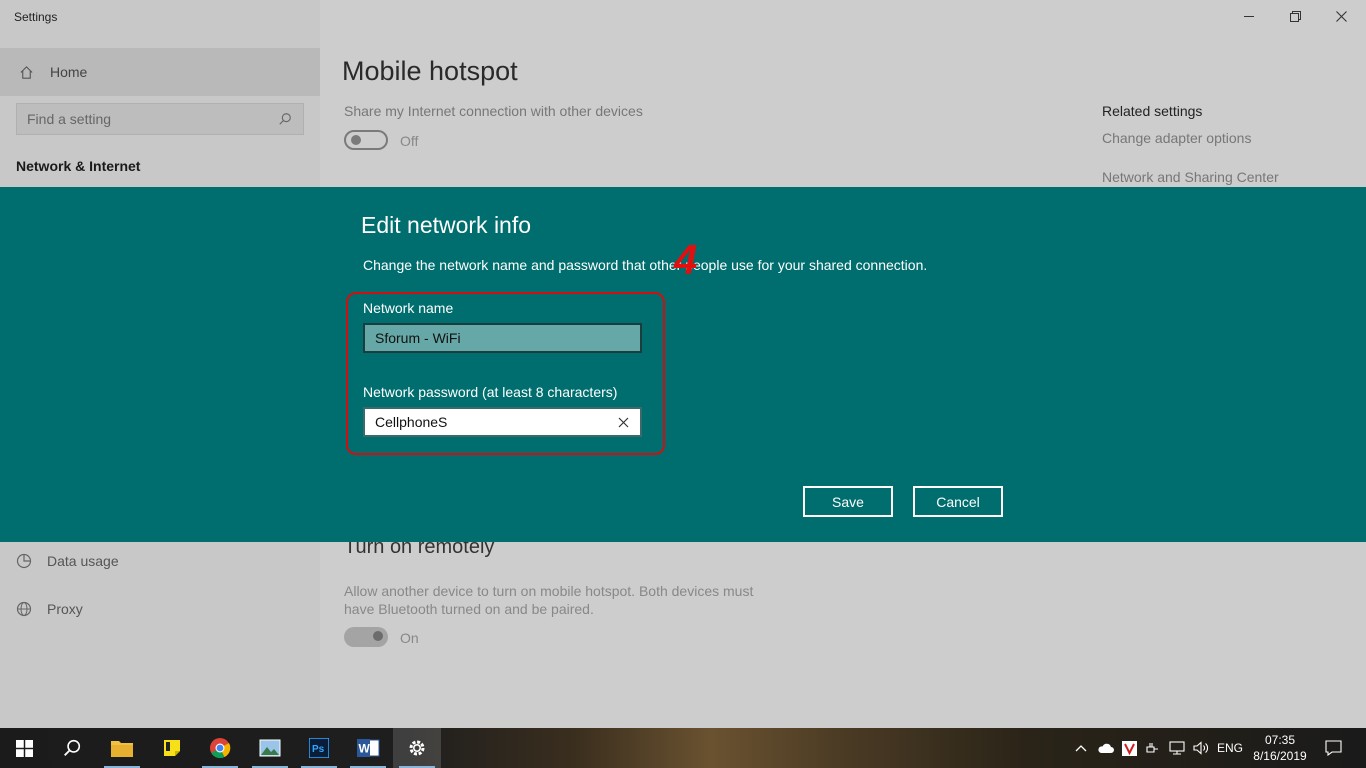 The width and height of the screenshot is (1366, 768). I want to click on word-icon: W, so click(368, 748).